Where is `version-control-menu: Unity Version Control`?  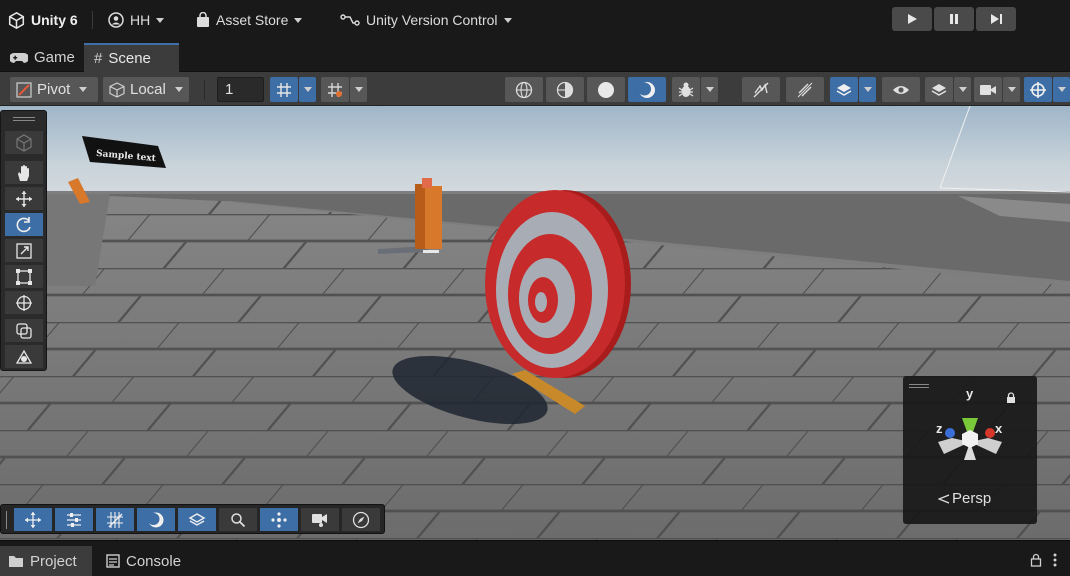 version-control-menu: Unity Version Control is located at coordinates (426, 20).